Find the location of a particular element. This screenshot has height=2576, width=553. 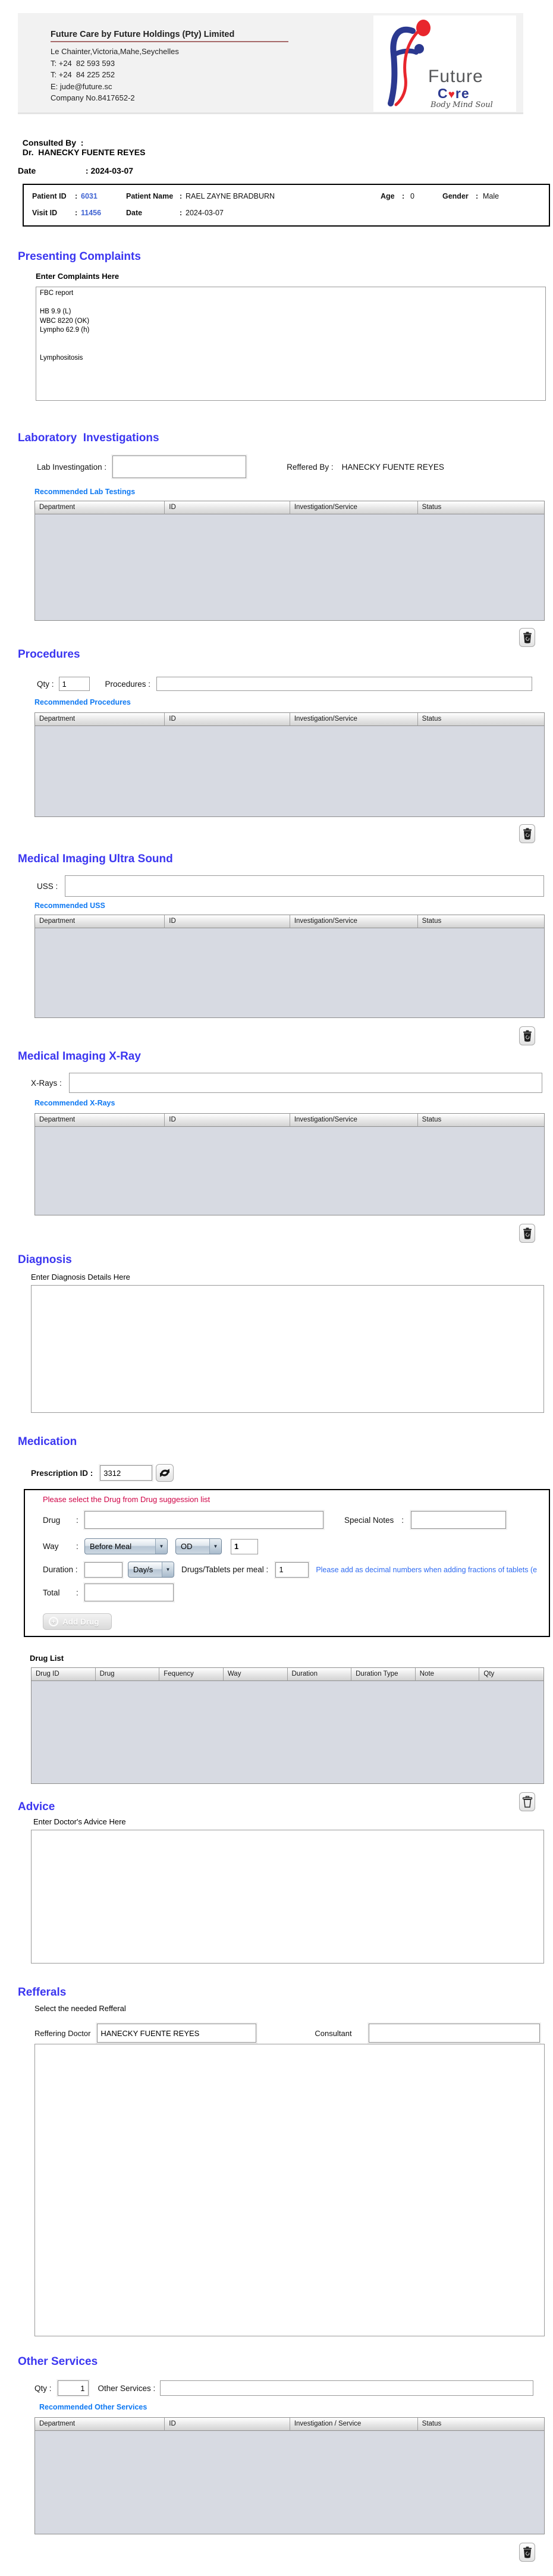

total-input is located at coordinates (129, 1592).